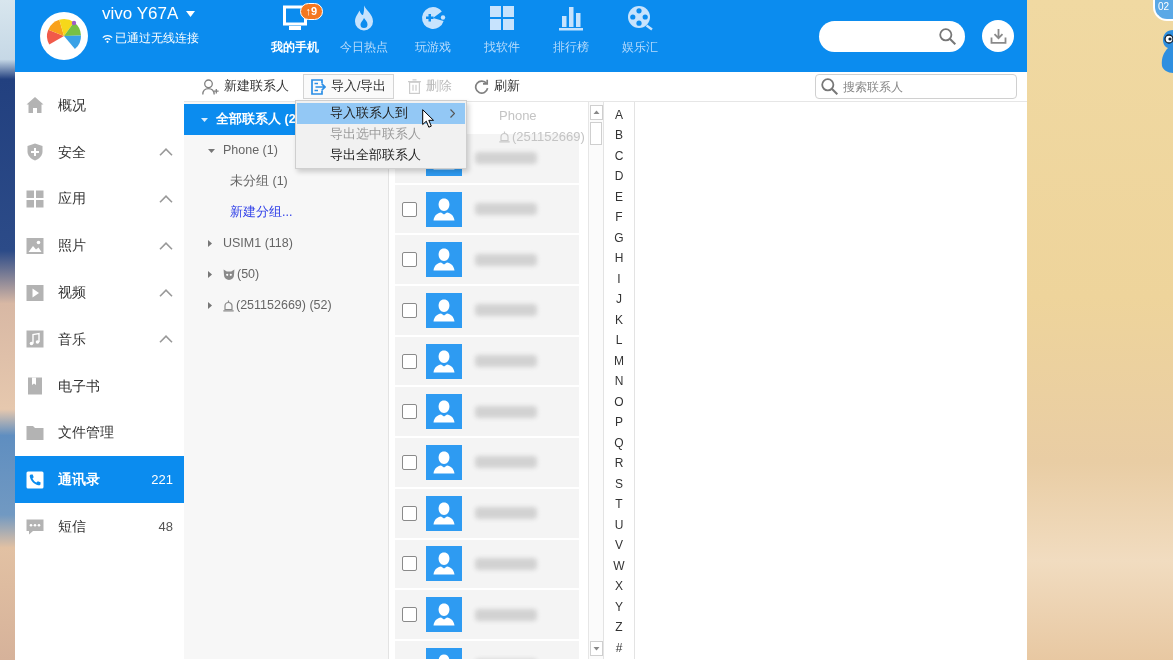 The height and width of the screenshot is (660, 1173). I want to click on index-letter: H, so click(619, 258).